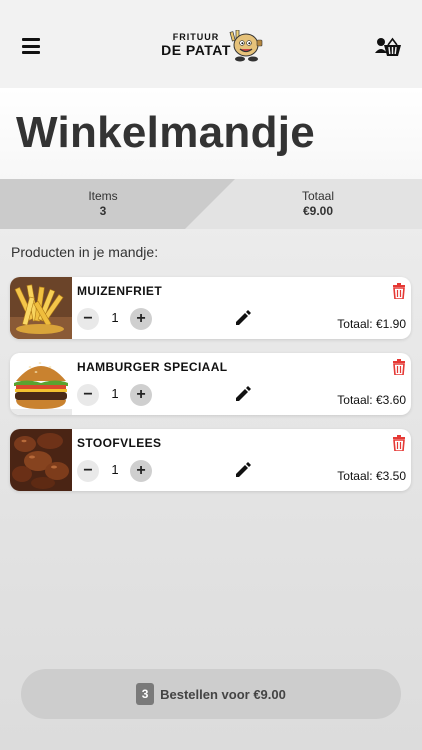  Describe the element at coordinates (371, 324) in the screenshot. I see `line-total: Totaal: €1.90` at that location.